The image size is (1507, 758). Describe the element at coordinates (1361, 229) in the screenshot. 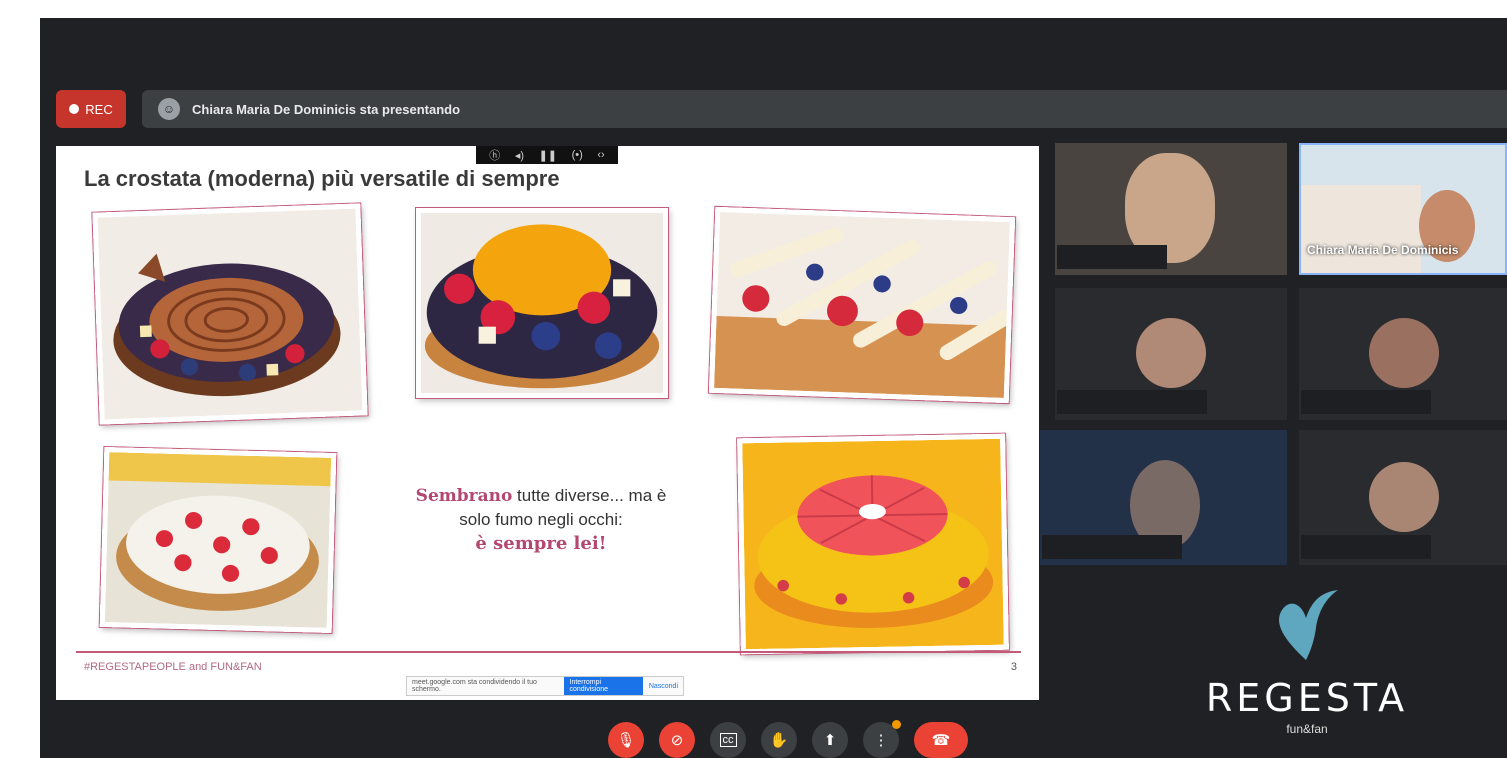

I see `background-room` at that location.